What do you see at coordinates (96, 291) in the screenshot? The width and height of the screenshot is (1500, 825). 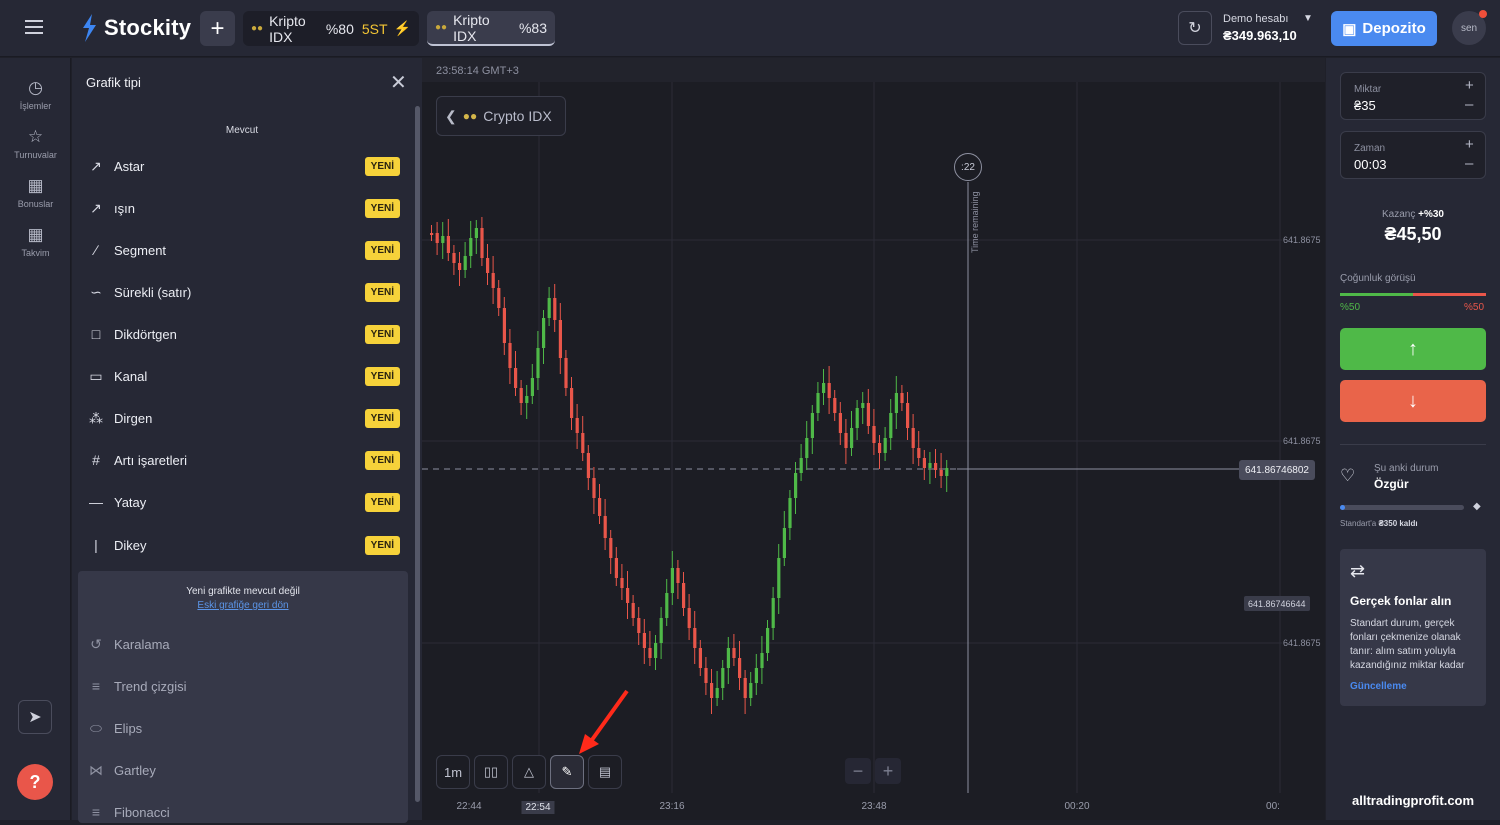 I see `polyline-icon: ∽` at bounding box center [96, 291].